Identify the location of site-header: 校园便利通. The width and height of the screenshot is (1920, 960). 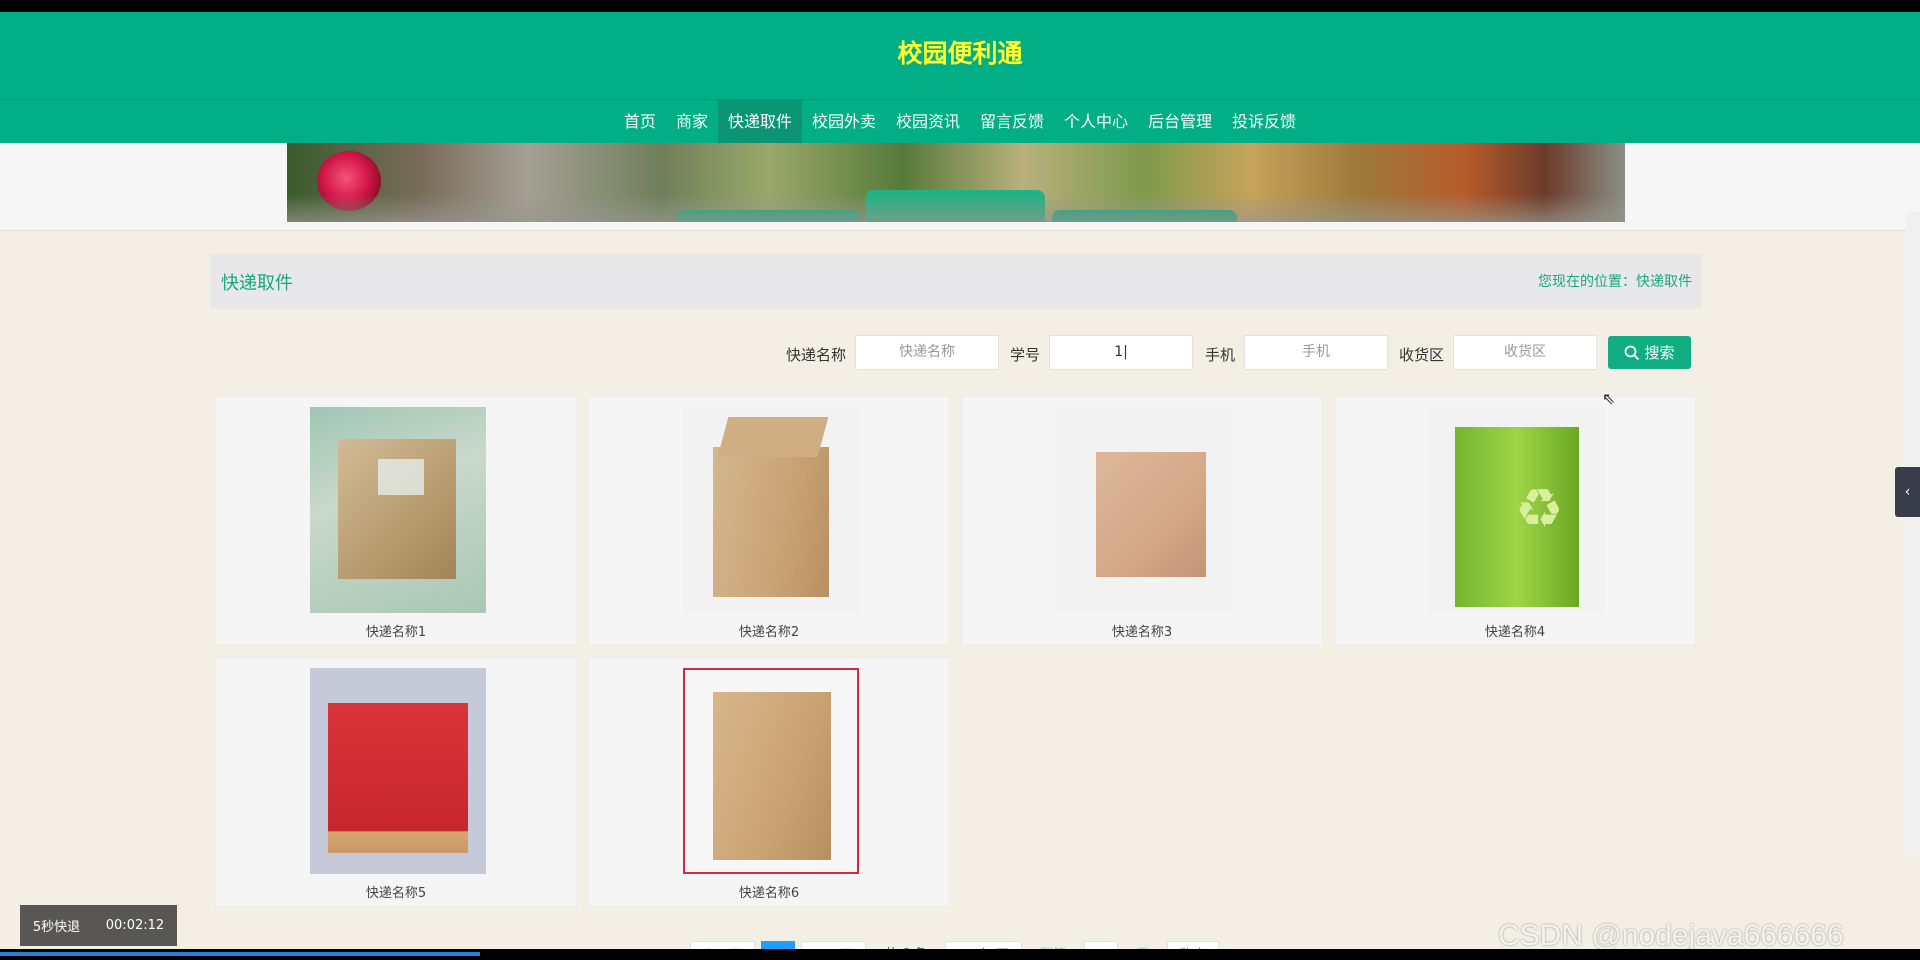
(960, 56).